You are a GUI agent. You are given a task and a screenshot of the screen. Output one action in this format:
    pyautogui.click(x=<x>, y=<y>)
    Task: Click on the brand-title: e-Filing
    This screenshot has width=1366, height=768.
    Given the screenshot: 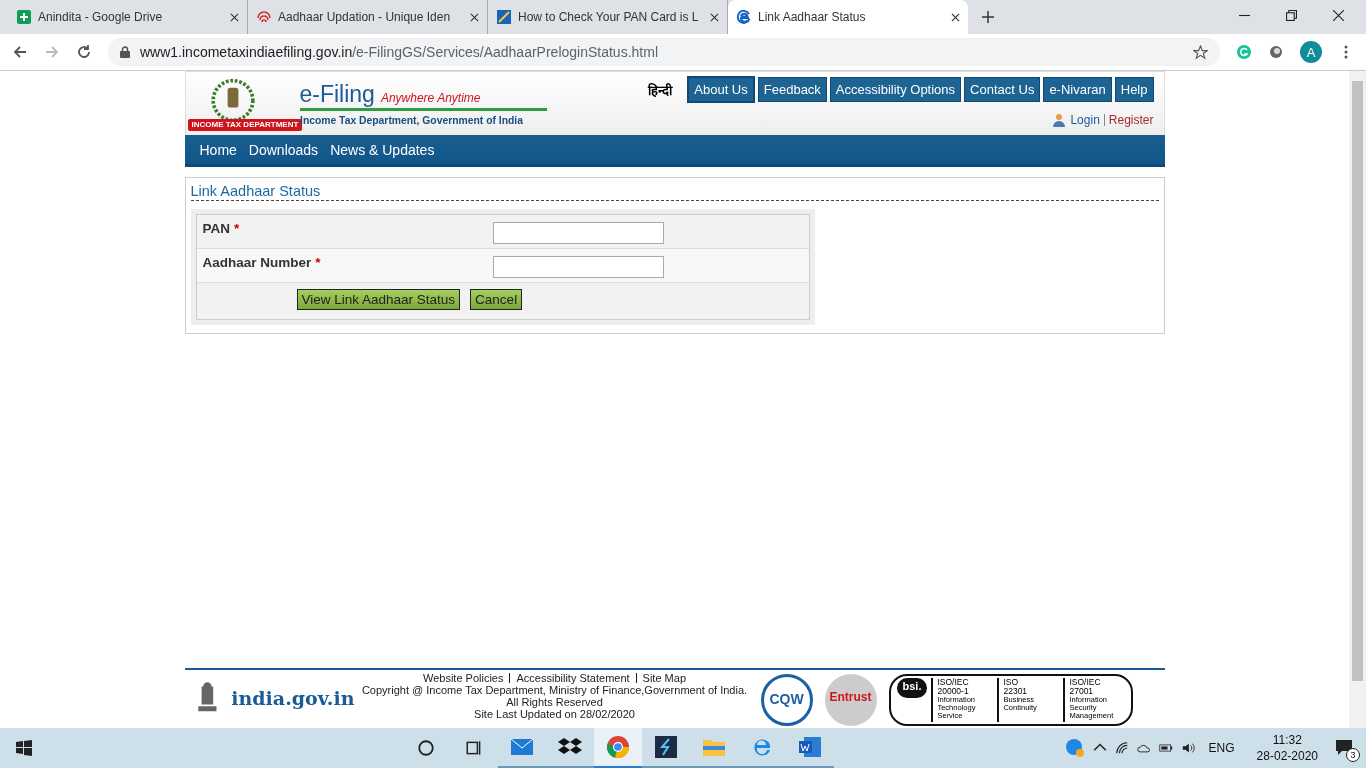 What is the action you would take?
    pyautogui.click(x=337, y=94)
    